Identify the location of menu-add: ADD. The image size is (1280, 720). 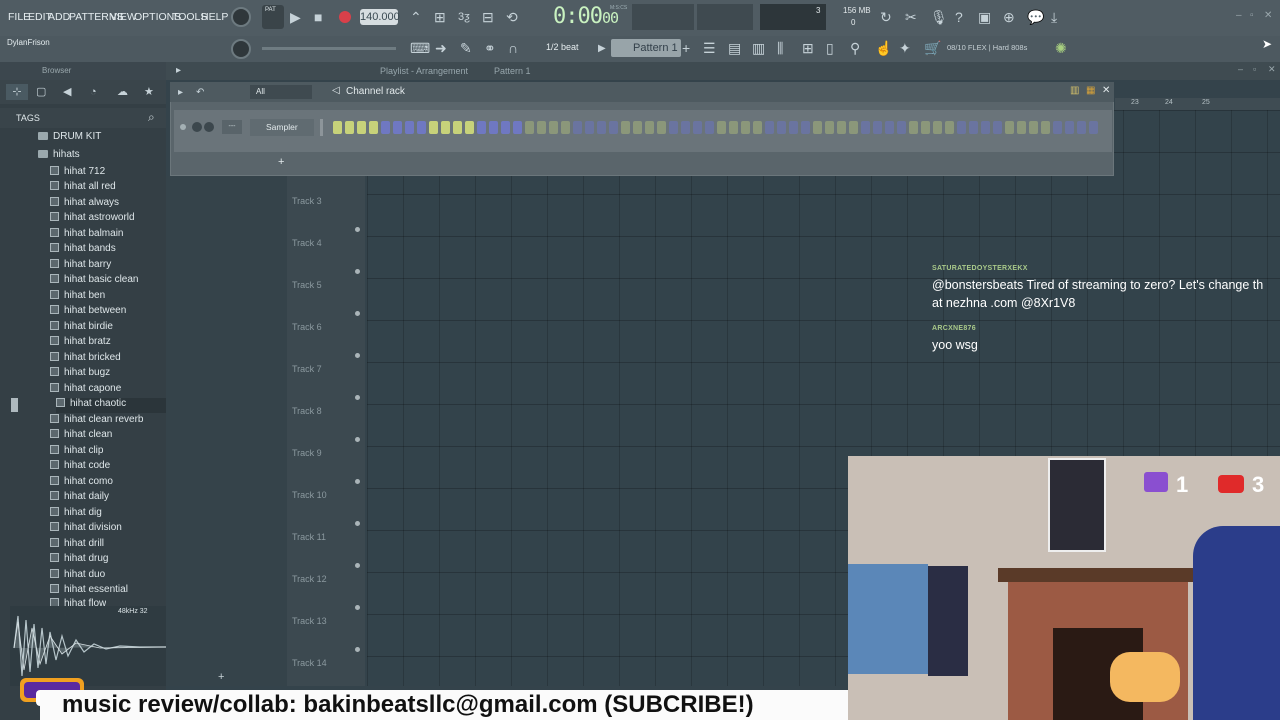
(59, 17).